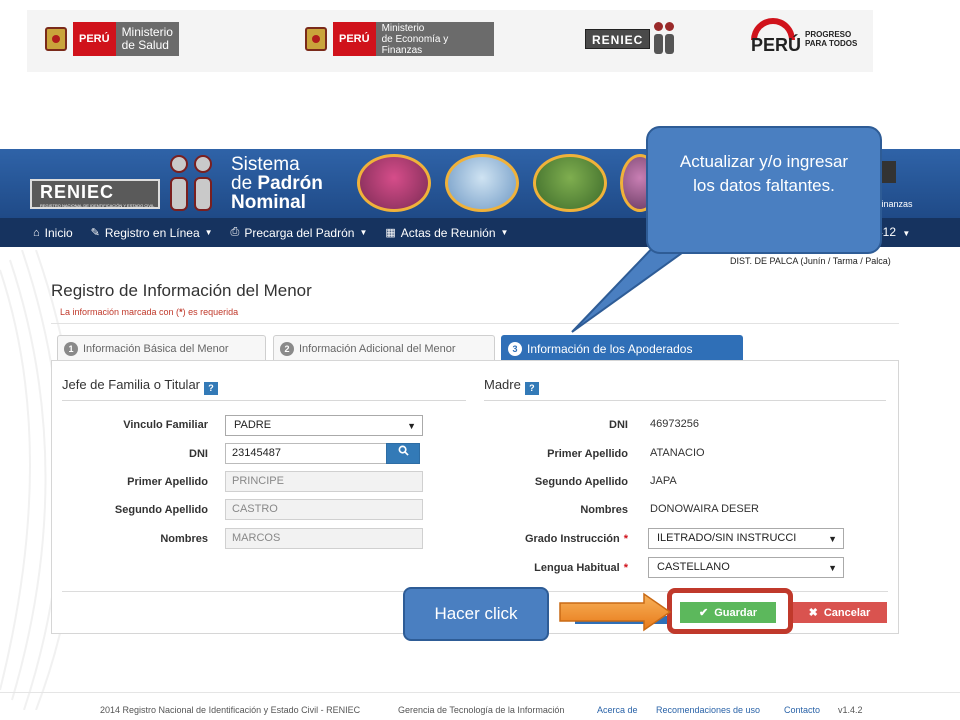 This screenshot has width=960, height=720. Describe the element at coordinates (58, 232) in the screenshot. I see `nav-inicio-label: Inicio` at that location.